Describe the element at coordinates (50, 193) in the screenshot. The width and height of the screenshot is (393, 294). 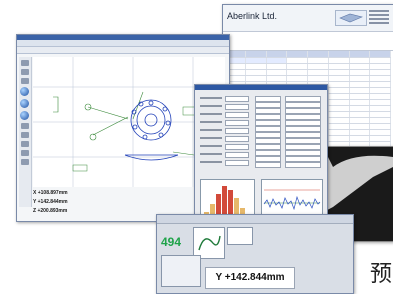
I see `x-readout: X +108.897mm` at that location.